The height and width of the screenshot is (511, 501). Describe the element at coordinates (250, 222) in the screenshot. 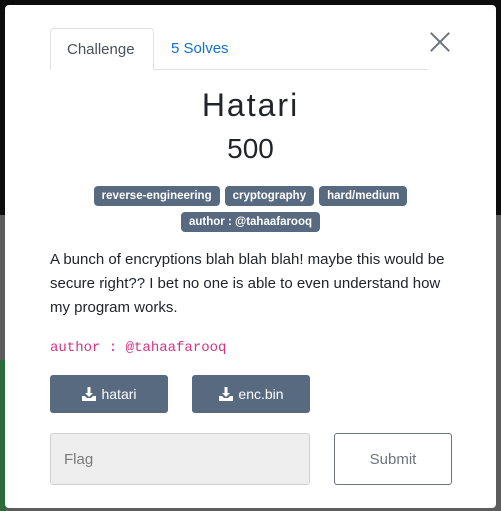

I see `tag-badge: author : @tahaafarooq` at that location.